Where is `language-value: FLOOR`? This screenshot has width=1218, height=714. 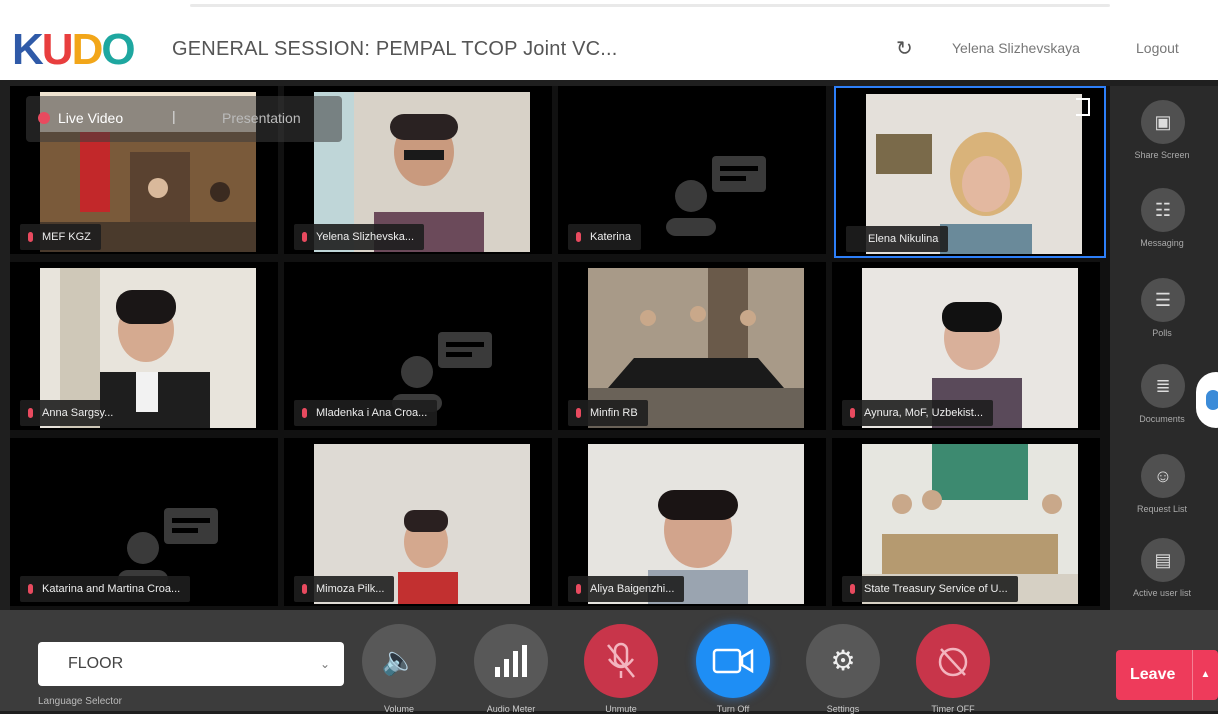 language-value: FLOOR is located at coordinates (96, 663).